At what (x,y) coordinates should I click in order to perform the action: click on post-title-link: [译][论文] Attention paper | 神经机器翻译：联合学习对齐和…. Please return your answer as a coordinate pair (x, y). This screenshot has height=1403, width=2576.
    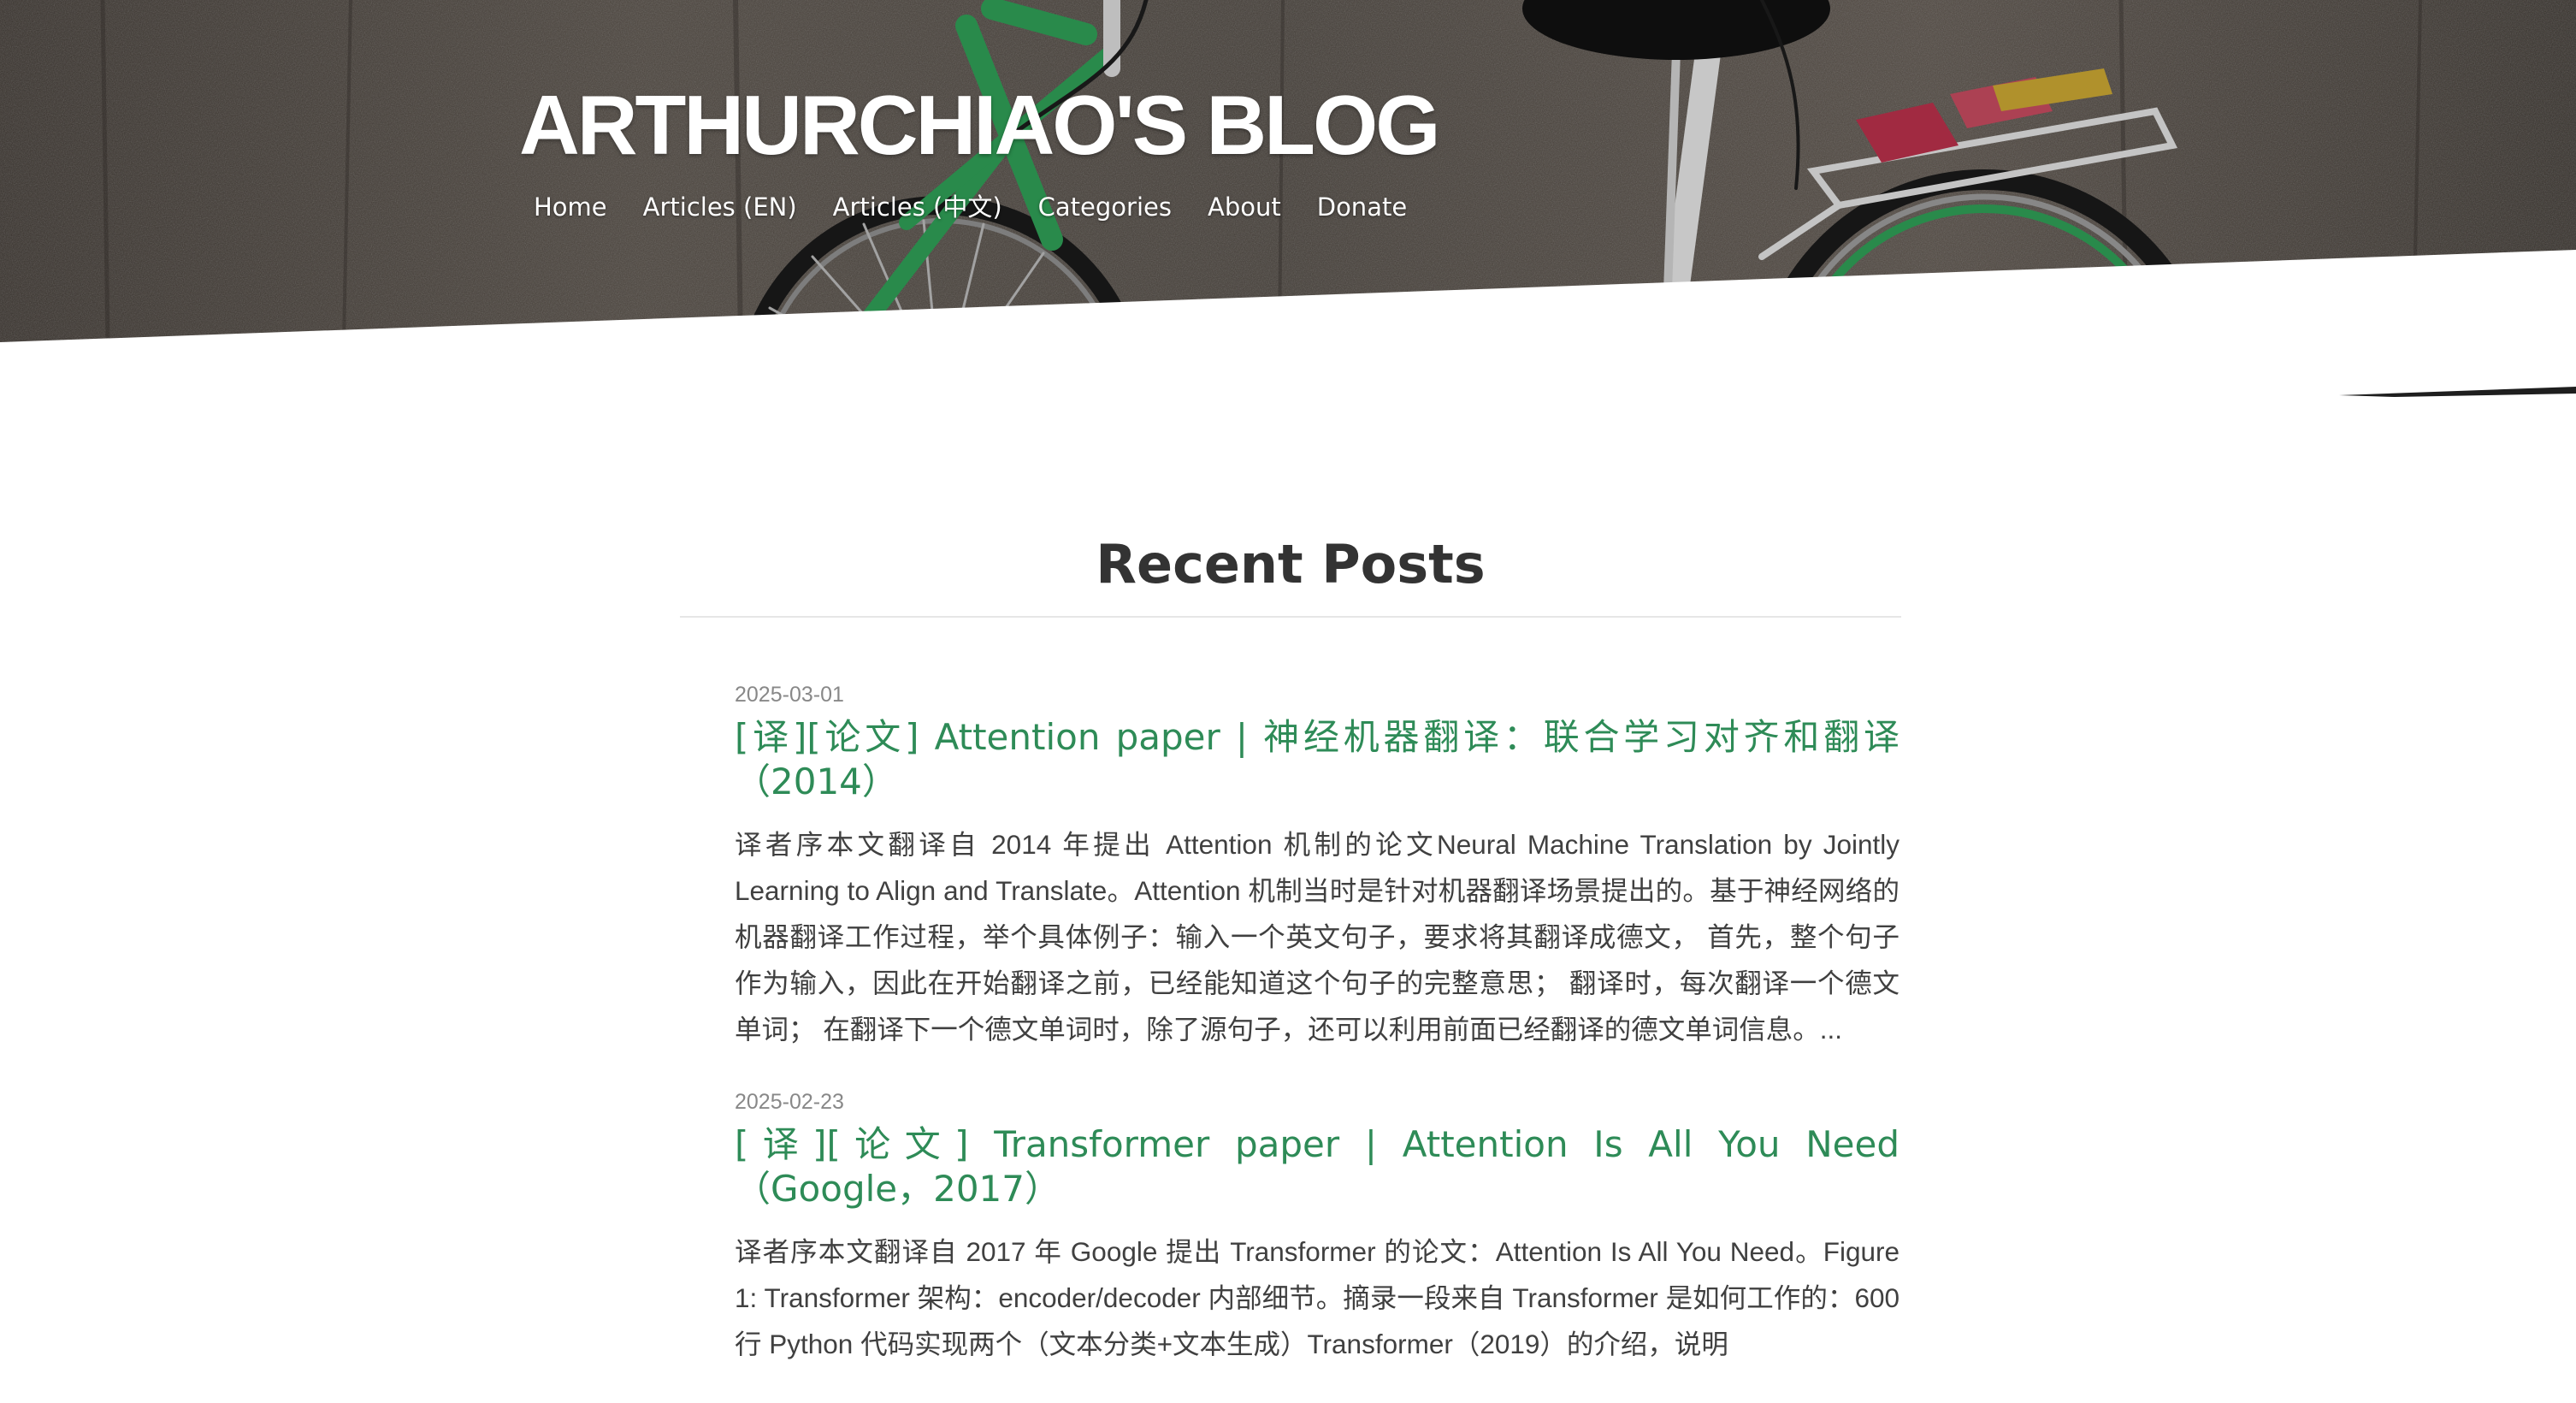
    Looking at the image, I should click on (1317, 759).